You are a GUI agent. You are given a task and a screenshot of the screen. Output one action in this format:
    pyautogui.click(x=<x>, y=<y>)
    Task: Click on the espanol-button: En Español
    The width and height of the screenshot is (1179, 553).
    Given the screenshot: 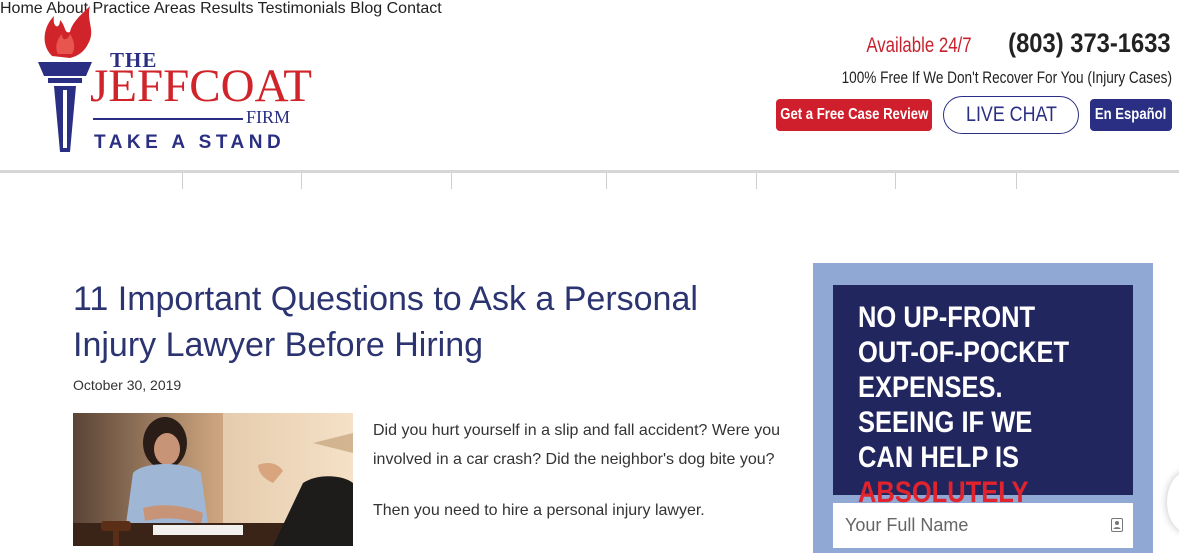 What is the action you would take?
    pyautogui.click(x=1131, y=115)
    